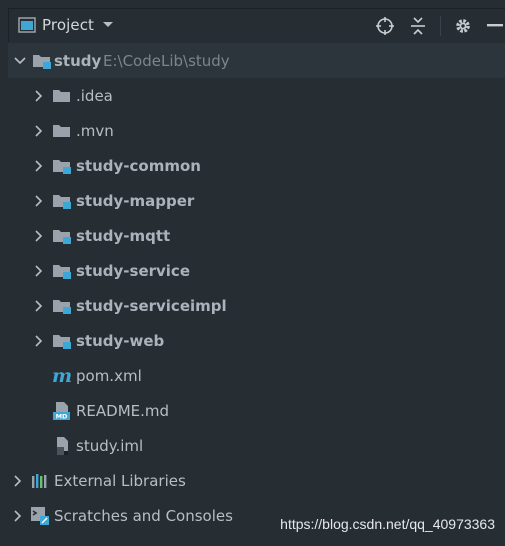  What do you see at coordinates (133, 270) in the screenshot?
I see `module-name: study-service` at bounding box center [133, 270].